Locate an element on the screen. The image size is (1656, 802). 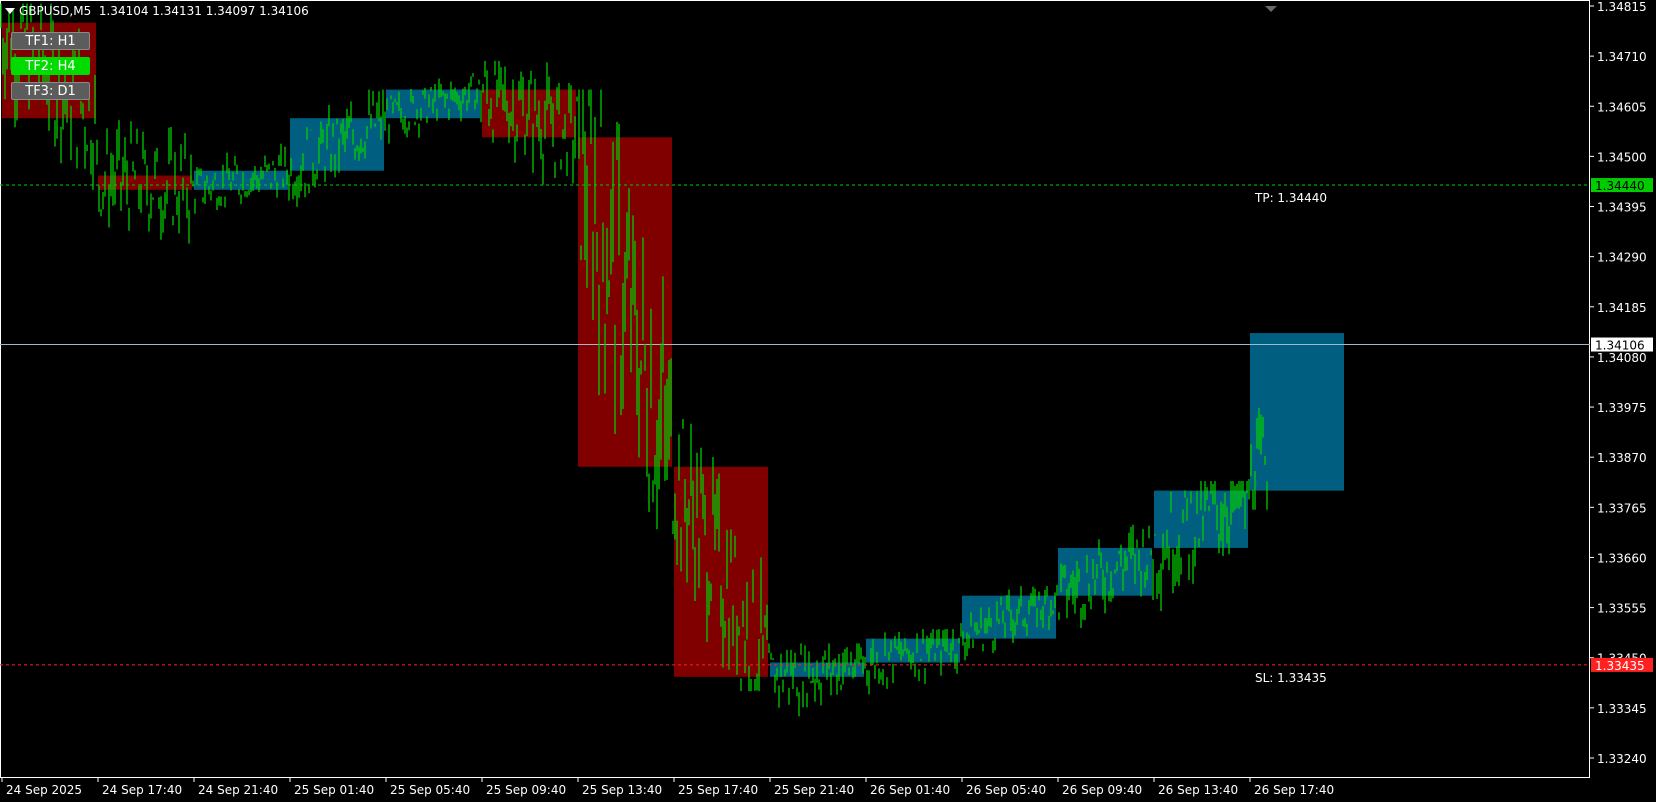
price-axis-label: 1.34395 is located at coordinates (1622, 208).